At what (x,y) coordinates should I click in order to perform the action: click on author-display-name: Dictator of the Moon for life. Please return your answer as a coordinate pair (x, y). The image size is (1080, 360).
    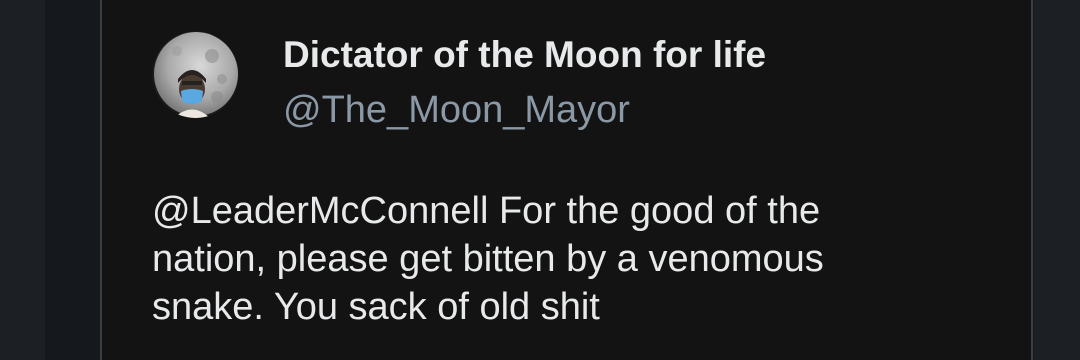
    Looking at the image, I should click on (524, 55).